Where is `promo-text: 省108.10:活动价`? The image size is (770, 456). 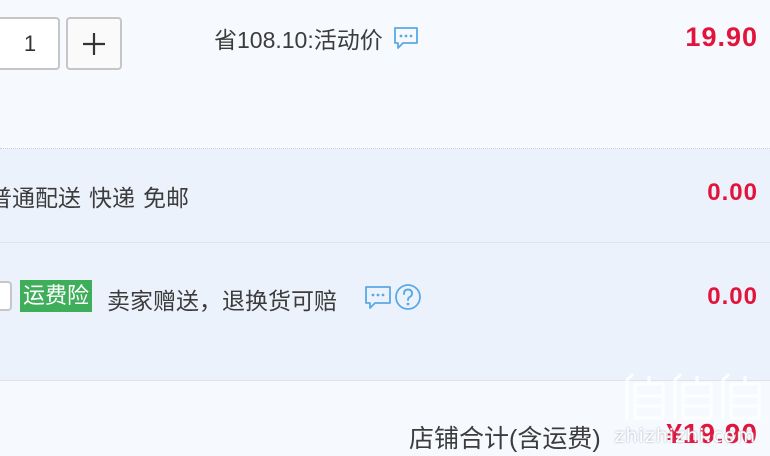
promo-text: 省108.10:活动价 is located at coordinates (298, 40).